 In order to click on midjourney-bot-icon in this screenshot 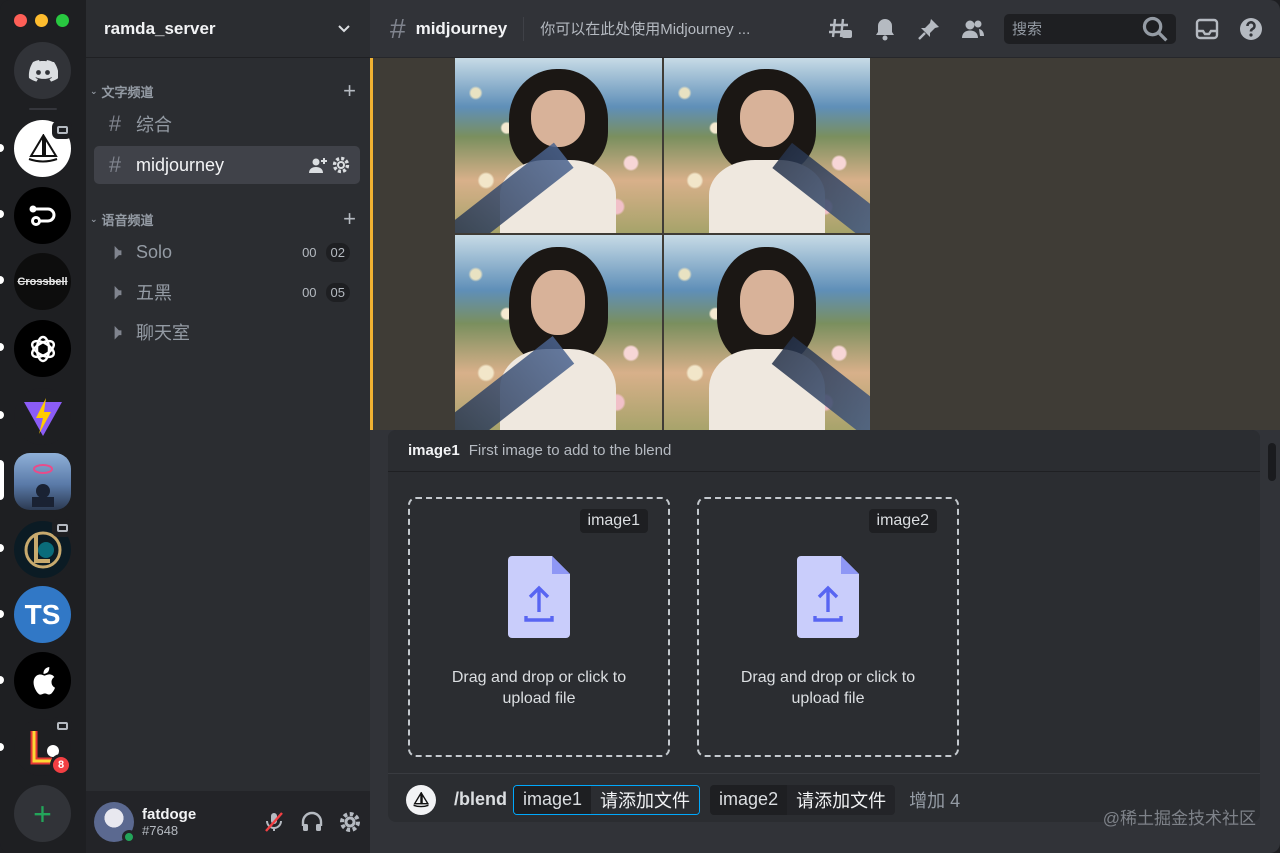, I will do `click(421, 799)`.